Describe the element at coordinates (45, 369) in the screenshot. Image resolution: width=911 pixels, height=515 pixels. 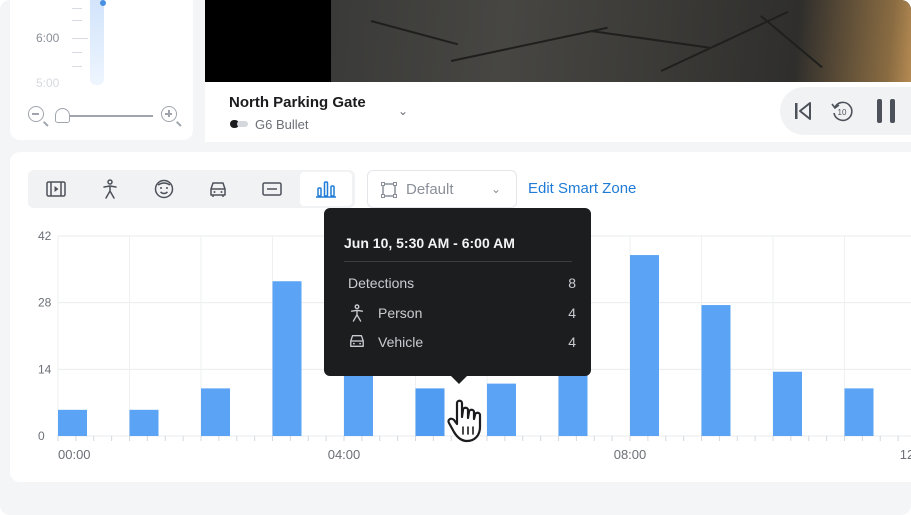
I see `y-tick-label: 14` at that location.